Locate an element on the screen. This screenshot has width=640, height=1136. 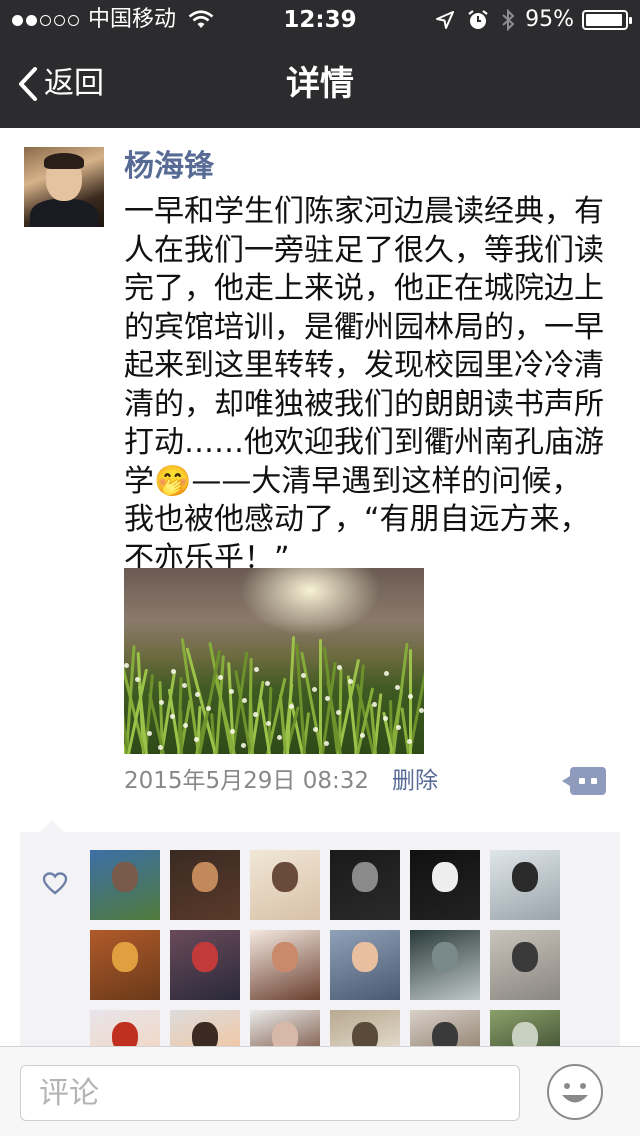
author-avatar is located at coordinates (64, 187).